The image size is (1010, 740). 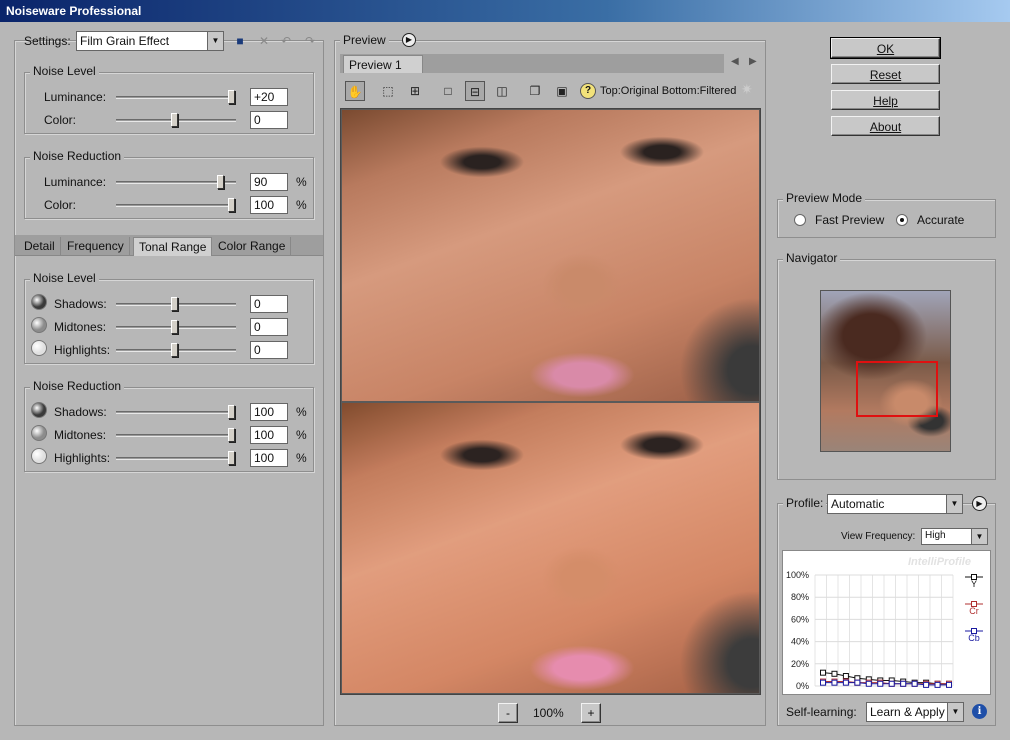 I want to click on accurate-label: Accurate, so click(x=940, y=220).